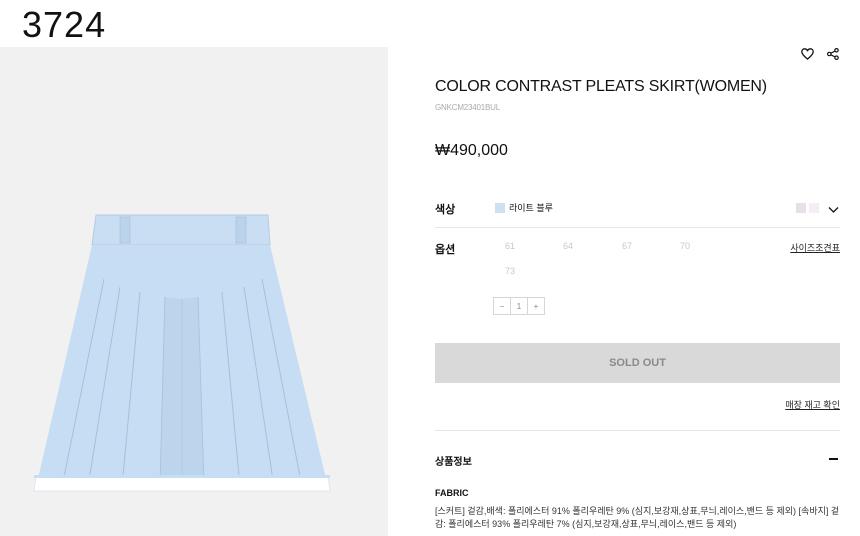 The width and height of the screenshot is (860, 536). What do you see at coordinates (467, 107) in the screenshot?
I see `product-code: GNKCM23401BUL` at bounding box center [467, 107].